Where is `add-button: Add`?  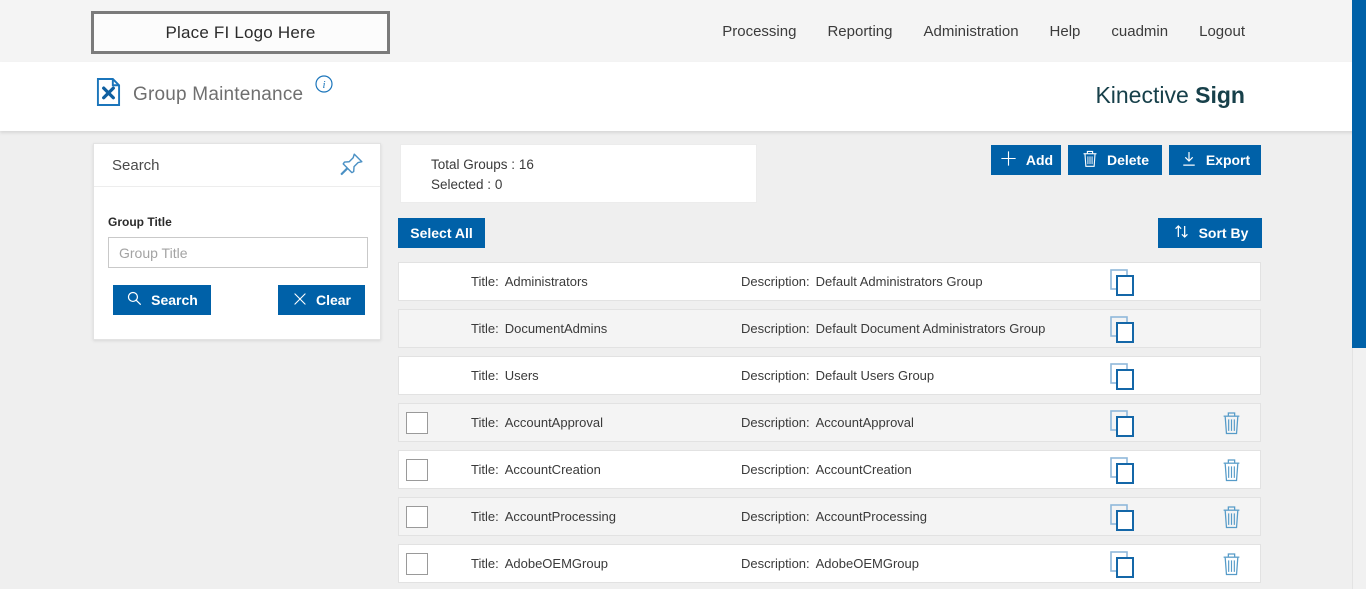 add-button: Add is located at coordinates (1026, 160).